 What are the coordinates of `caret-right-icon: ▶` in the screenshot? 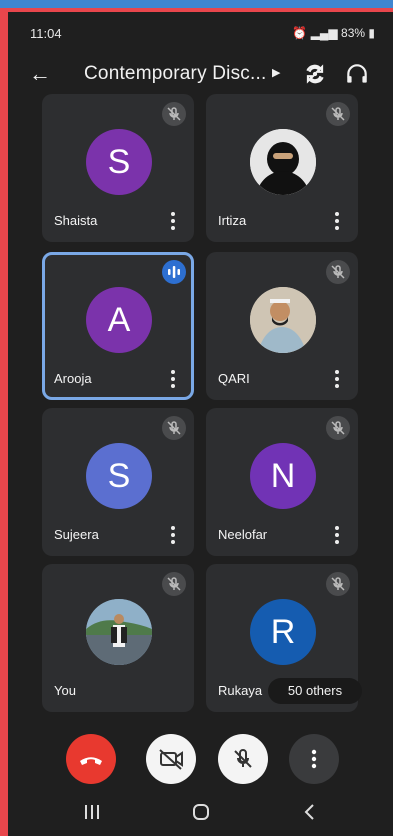 It's located at (276, 72).